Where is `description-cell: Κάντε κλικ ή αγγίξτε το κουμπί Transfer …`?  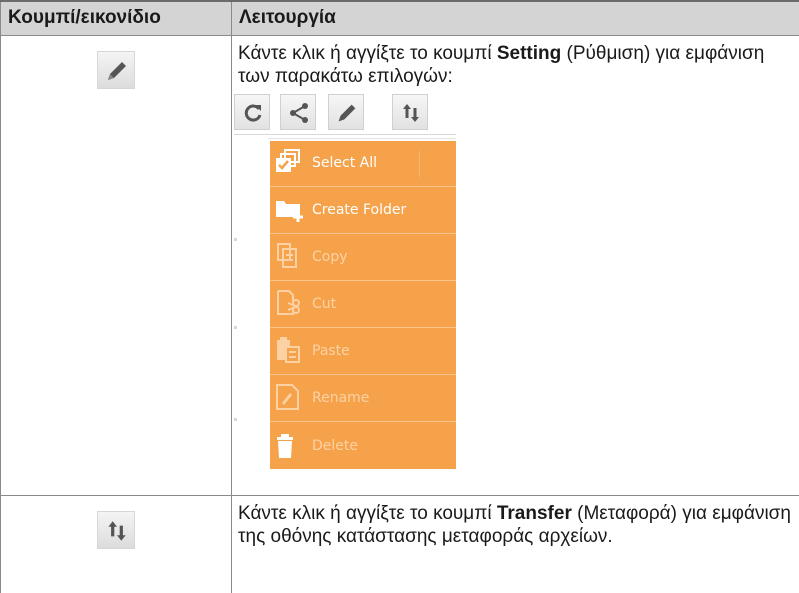 description-cell: Κάντε κλικ ή αγγίξτε το κουμπί Transfer … is located at coordinates (515, 543).